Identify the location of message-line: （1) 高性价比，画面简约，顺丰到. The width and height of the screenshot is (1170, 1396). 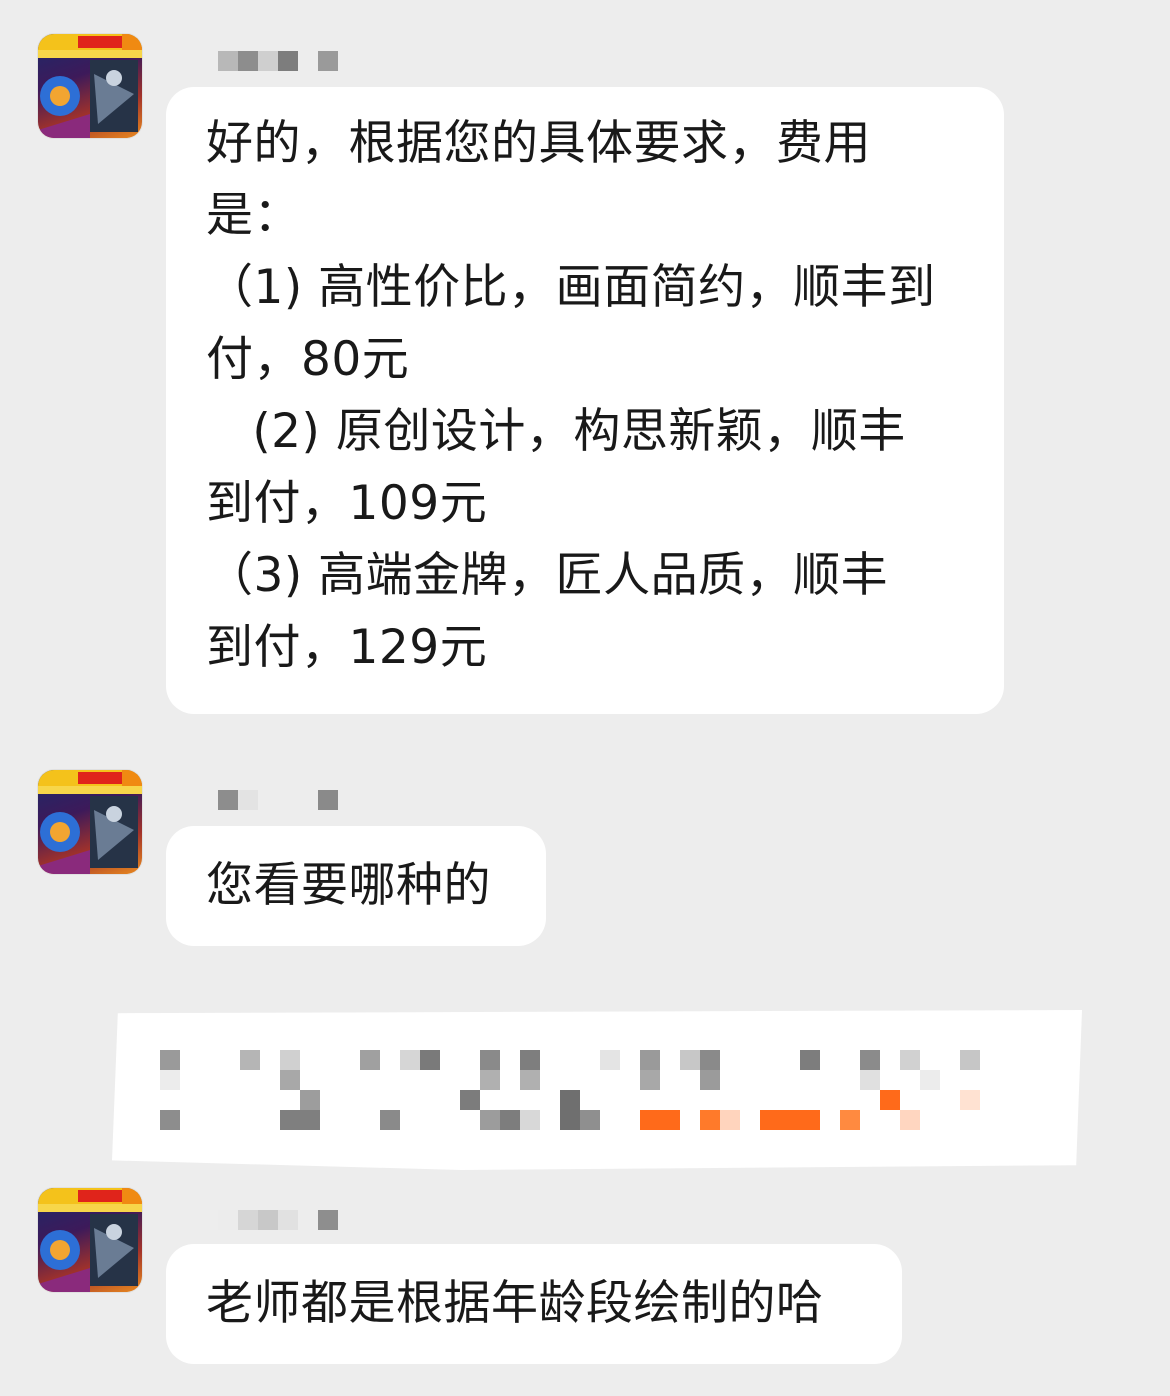
(571, 287).